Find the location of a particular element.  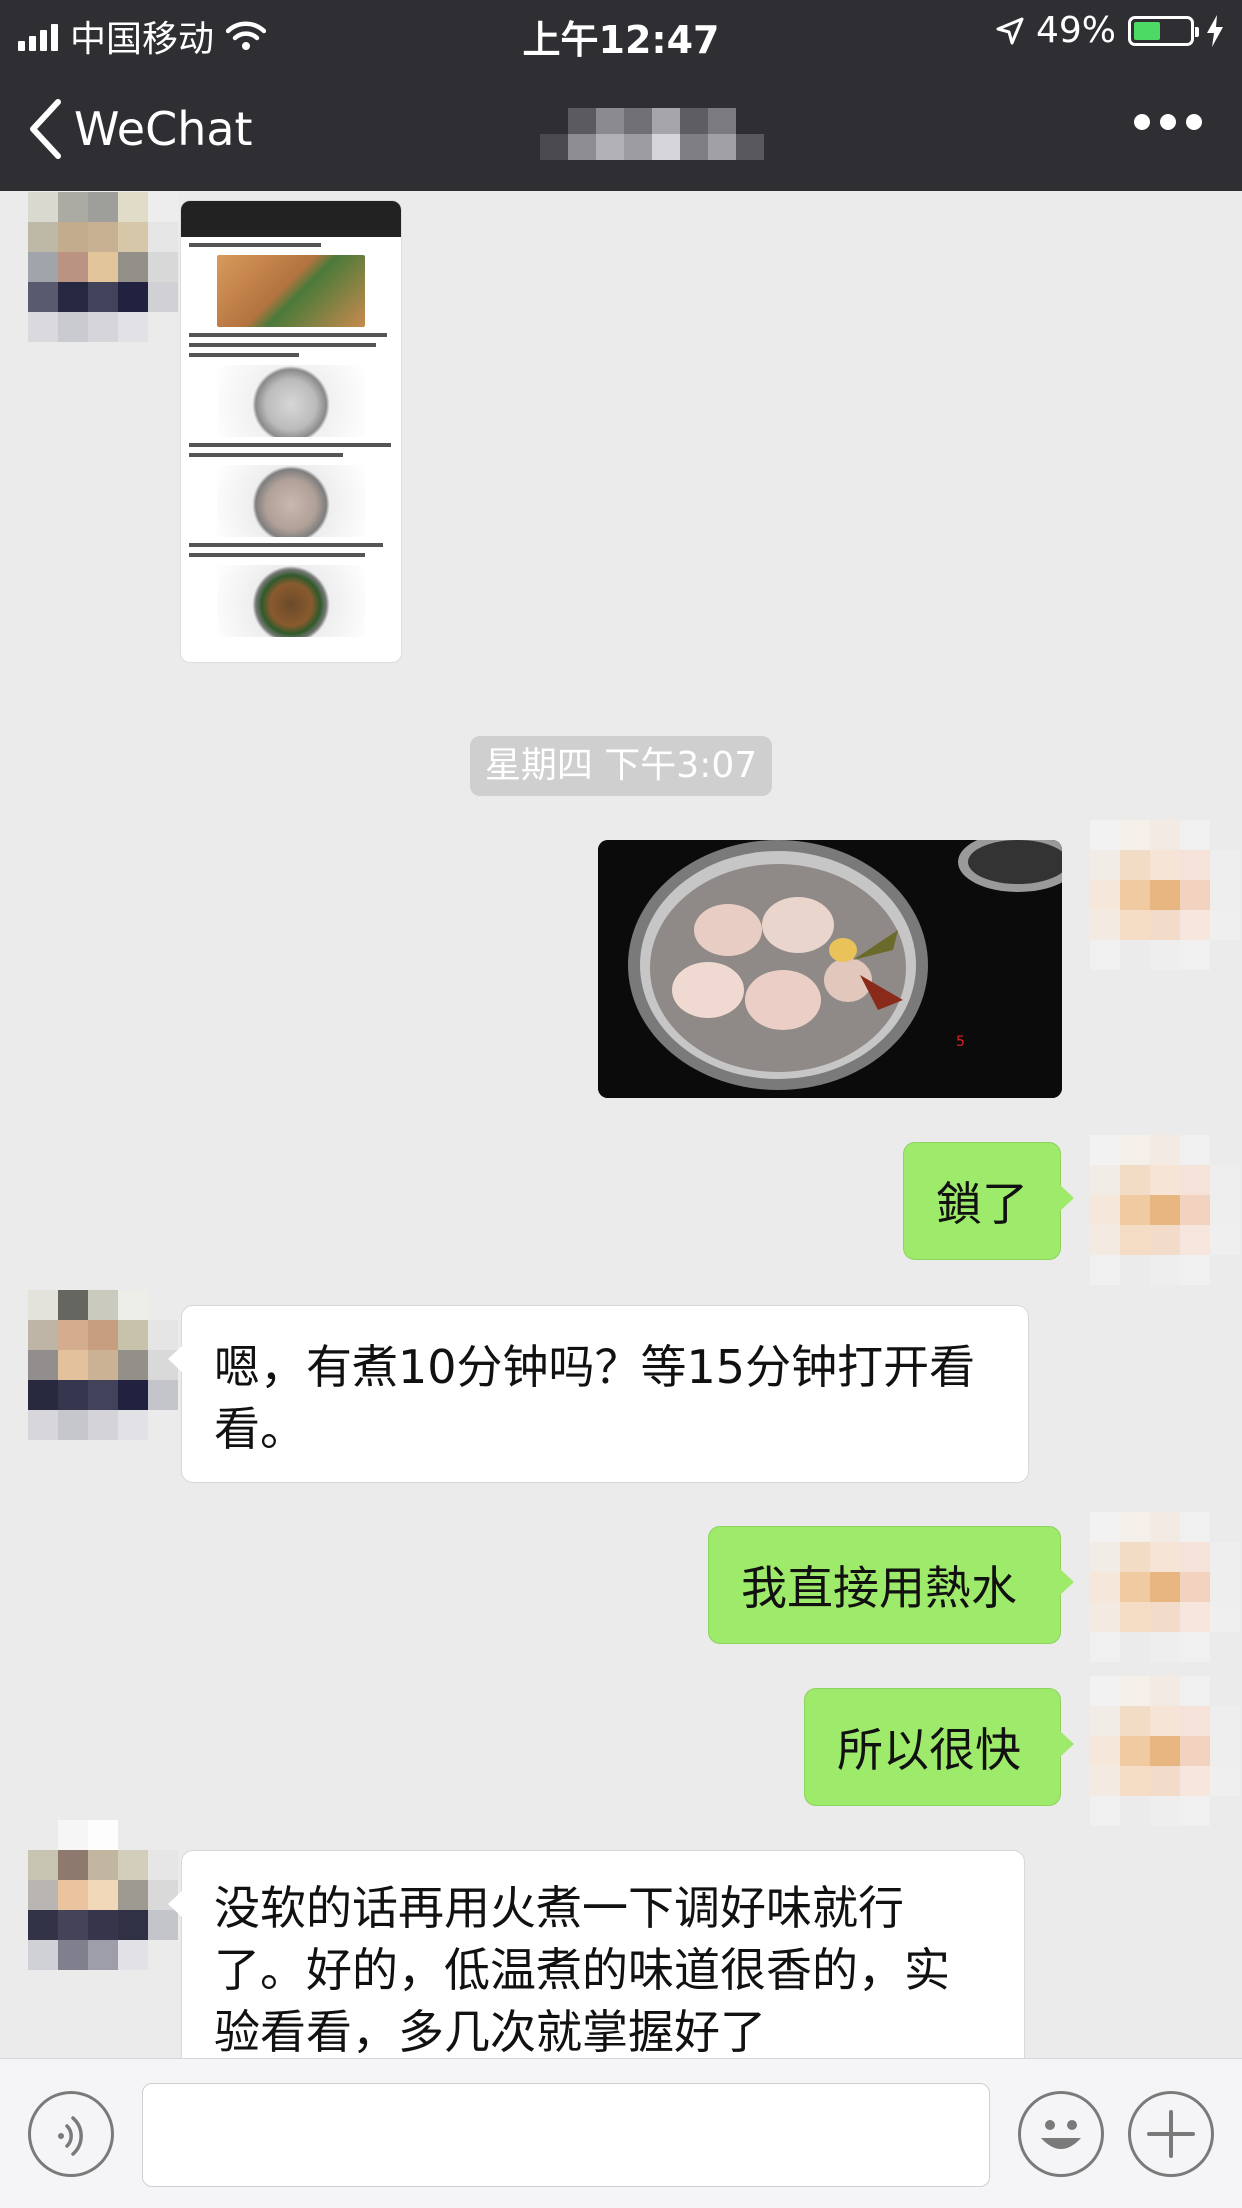

message-text: 我直接用熱水 is located at coordinates (879, 1588).